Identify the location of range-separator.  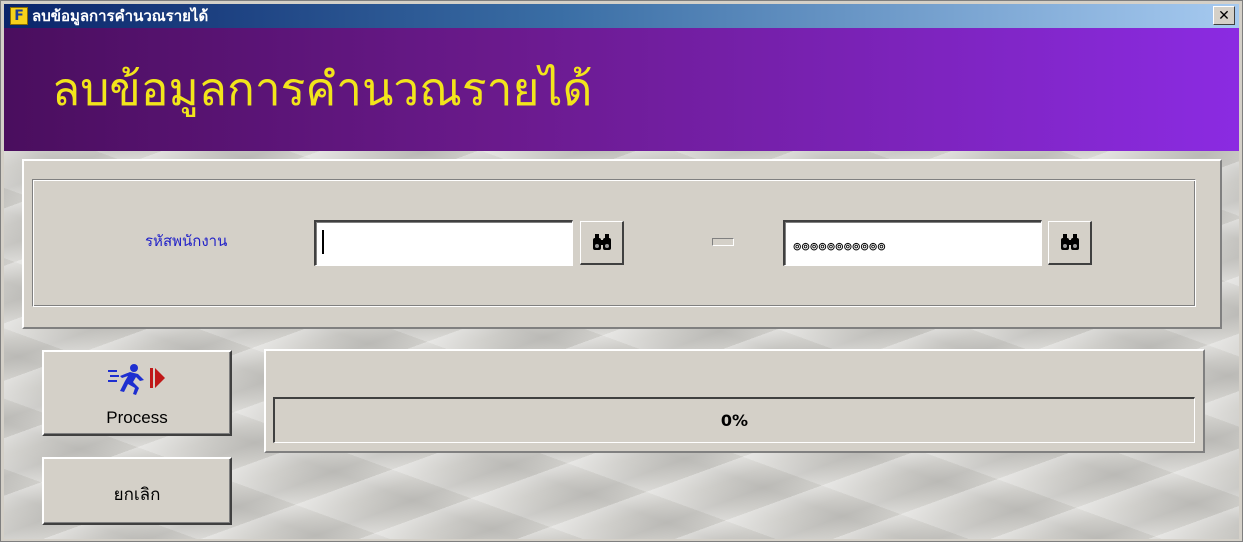
(723, 242).